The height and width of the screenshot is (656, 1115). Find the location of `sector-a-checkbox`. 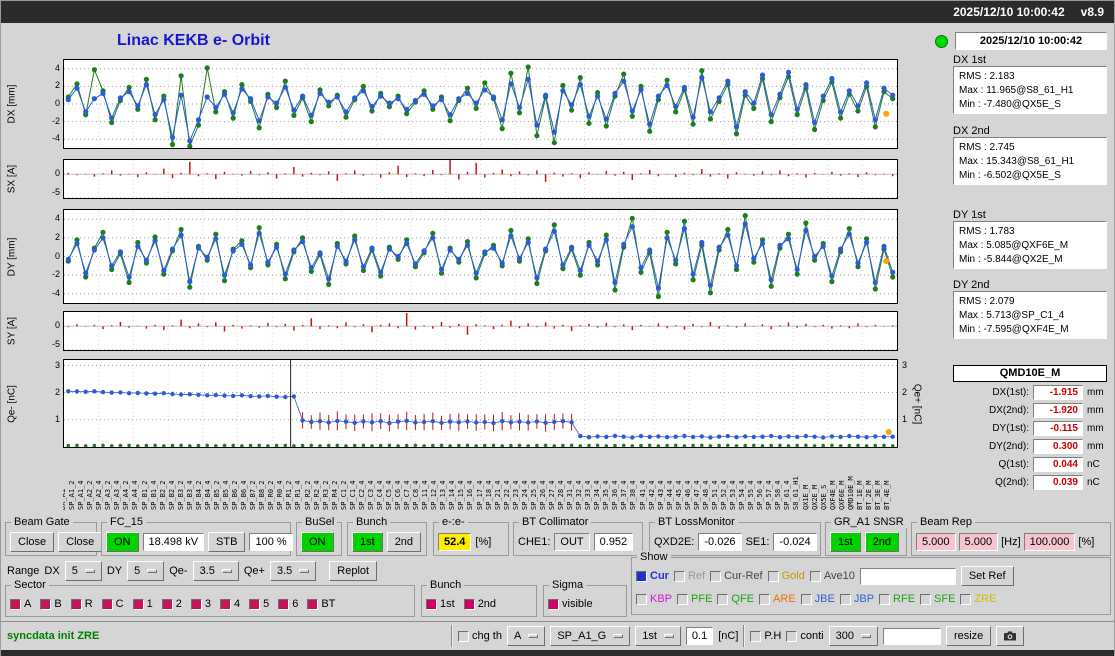

sector-a-checkbox is located at coordinates (15, 604).